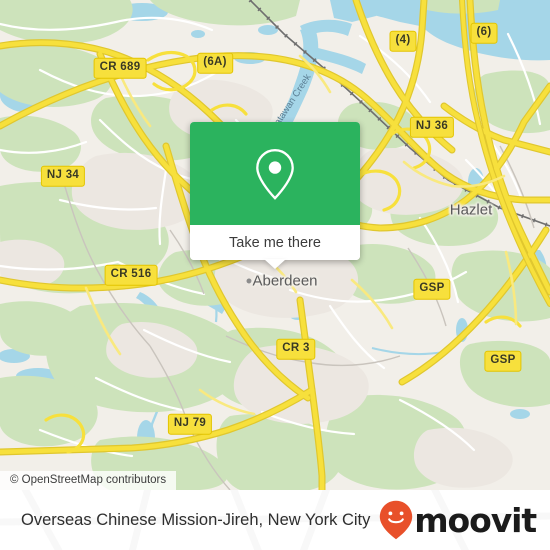 The height and width of the screenshot is (550, 550). I want to click on road-shield-cr-689: CR 689, so click(120, 68).